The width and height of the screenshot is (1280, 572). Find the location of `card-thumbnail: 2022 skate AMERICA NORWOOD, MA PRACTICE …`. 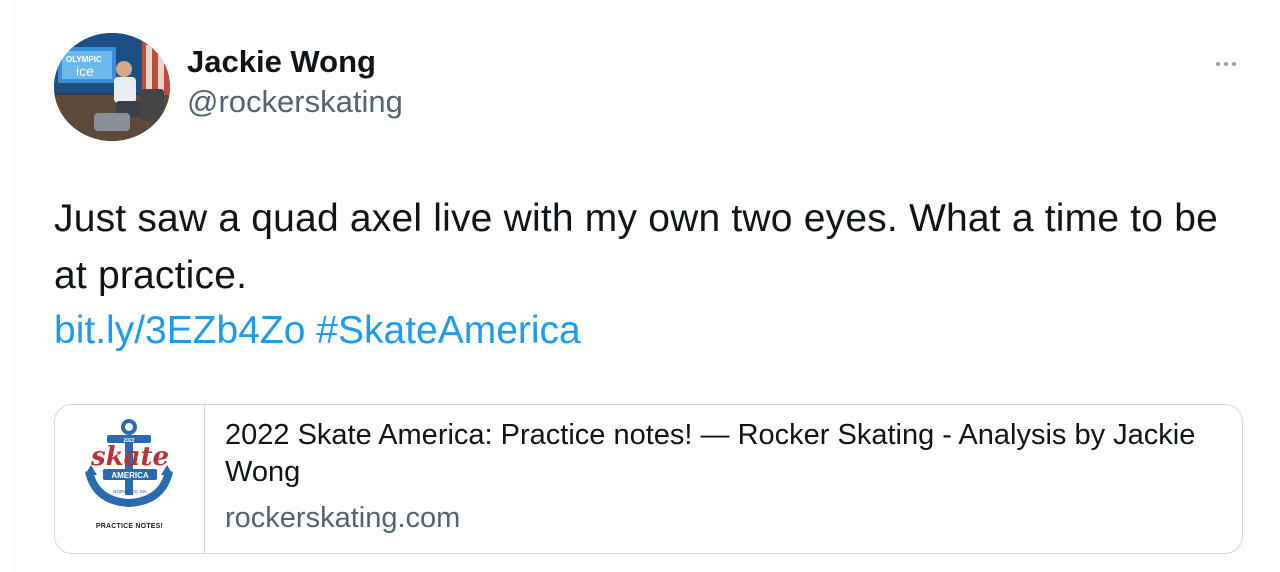

card-thumbnail: 2022 skate AMERICA NORWOOD, MA PRACTICE … is located at coordinates (130, 479).